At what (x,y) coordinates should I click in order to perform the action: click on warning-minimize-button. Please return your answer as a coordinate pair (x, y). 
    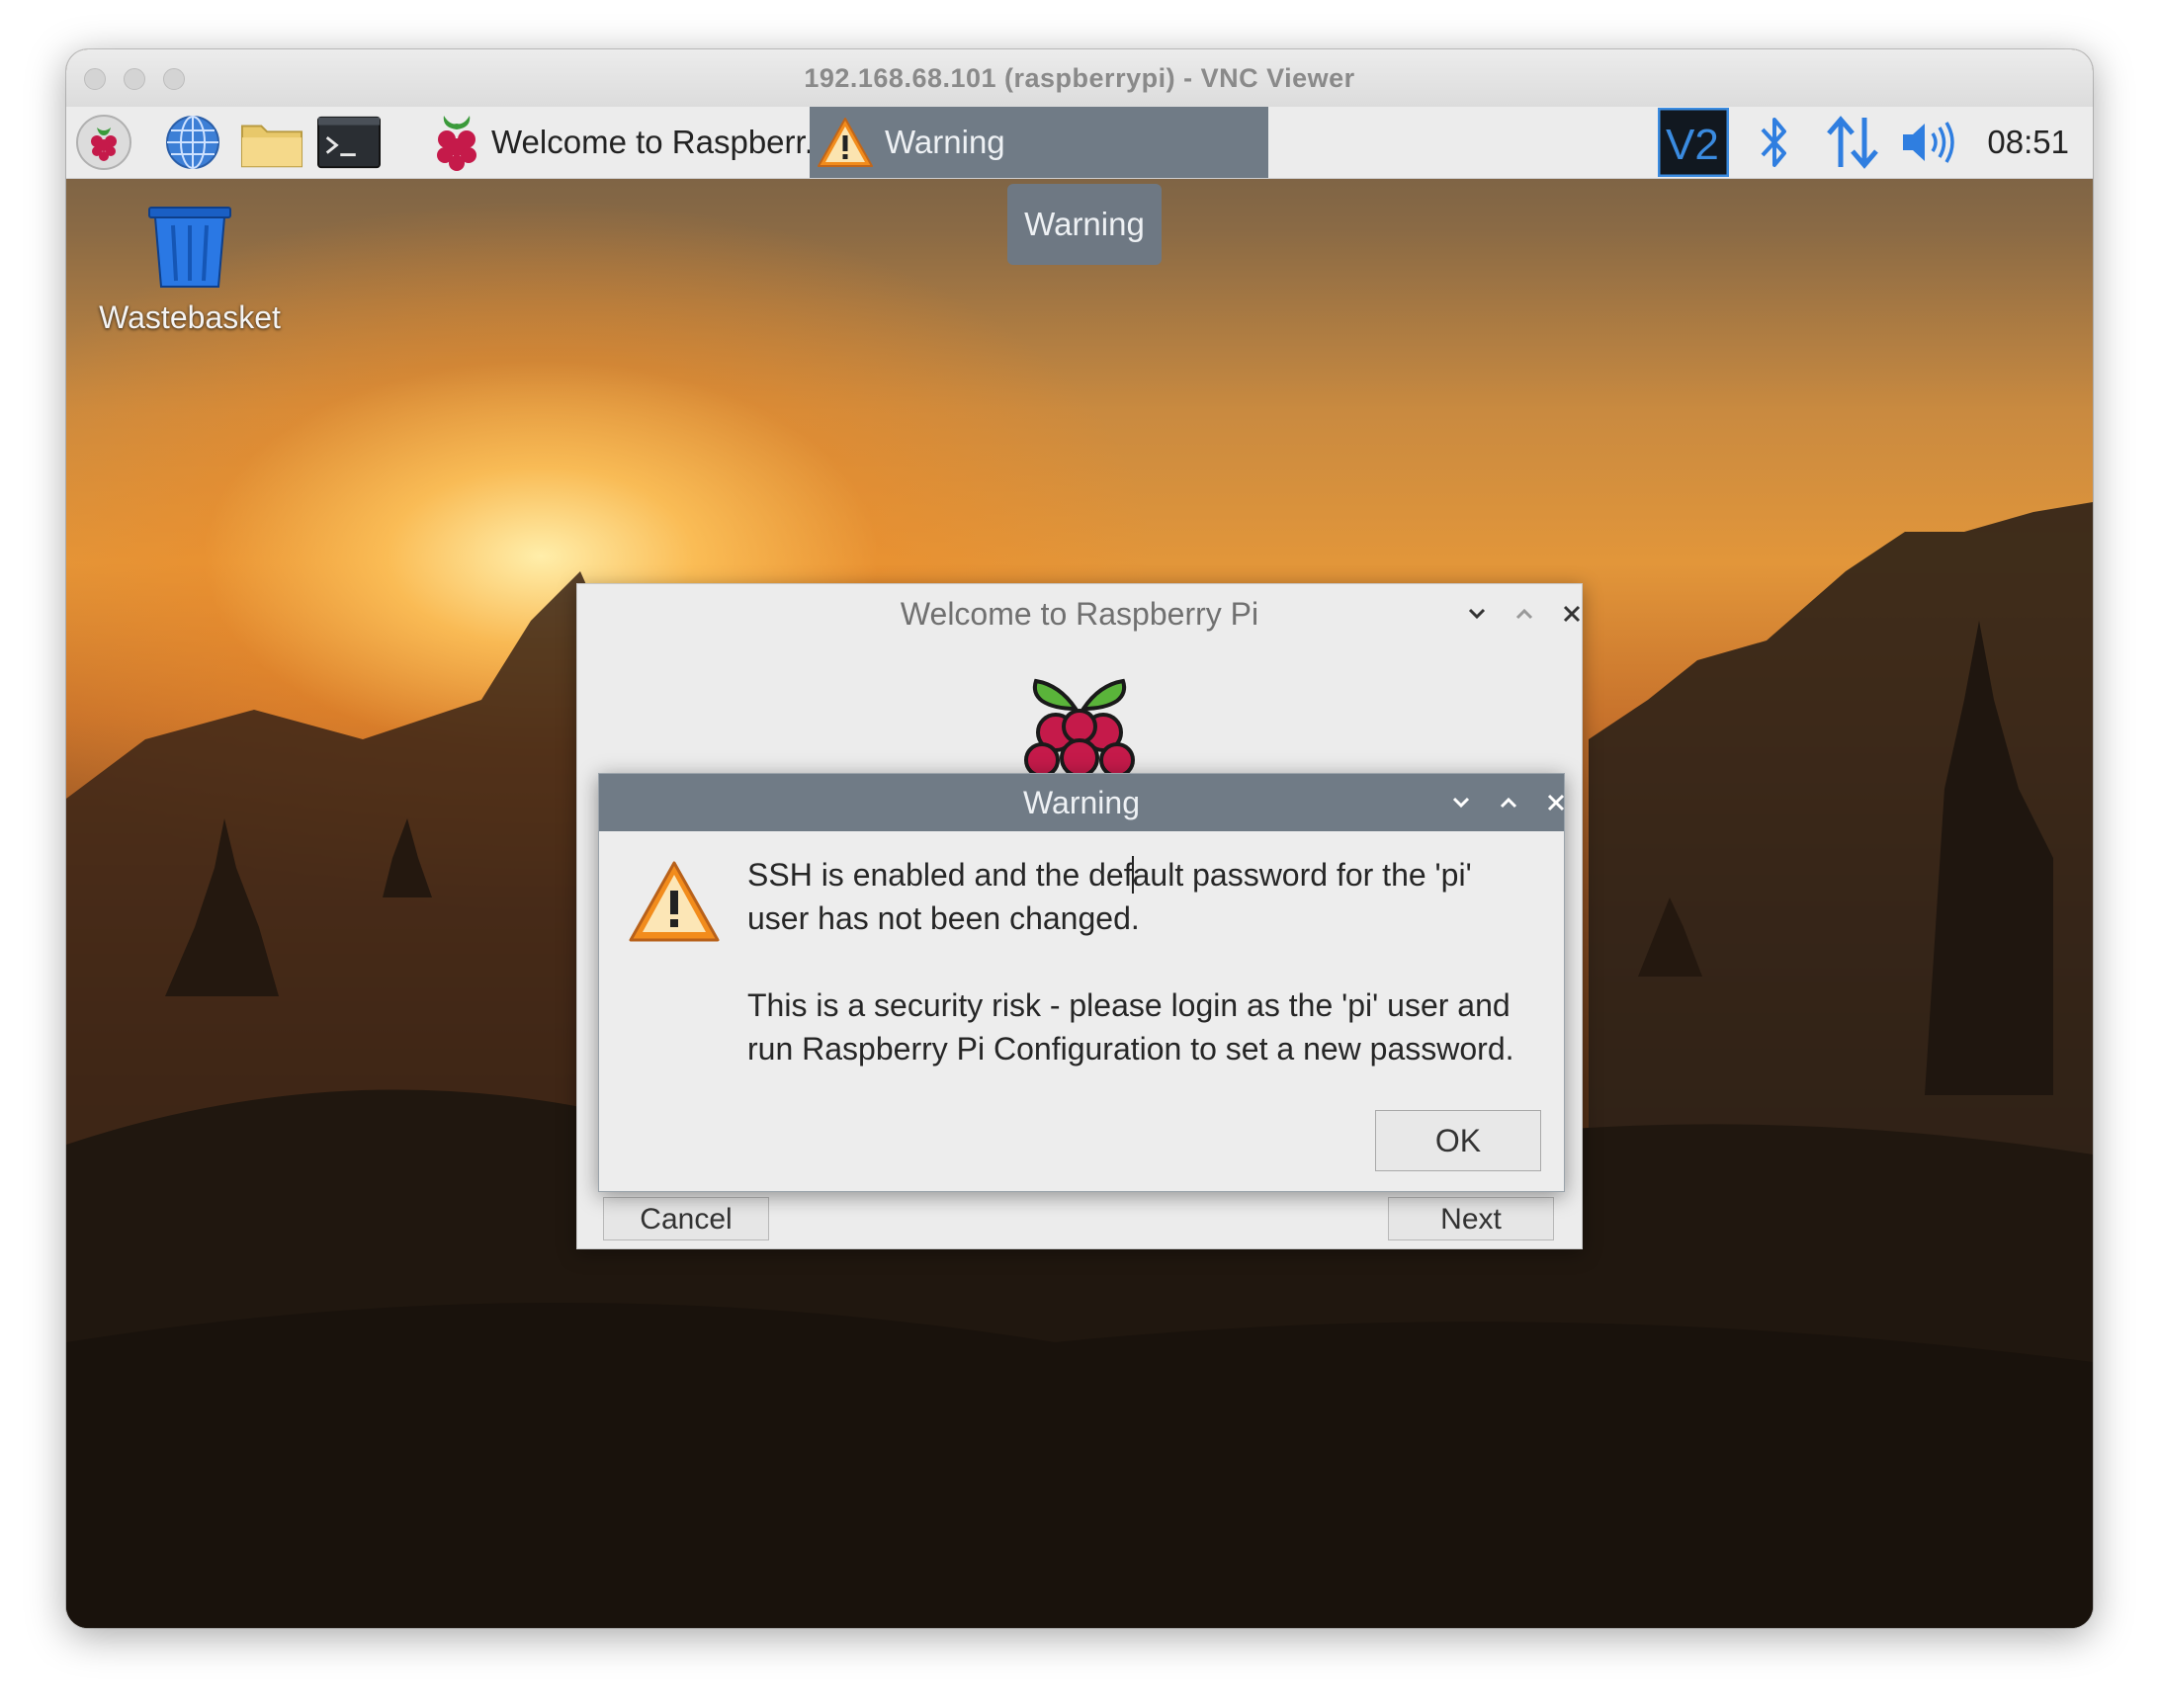
    Looking at the image, I should click on (1461, 802).